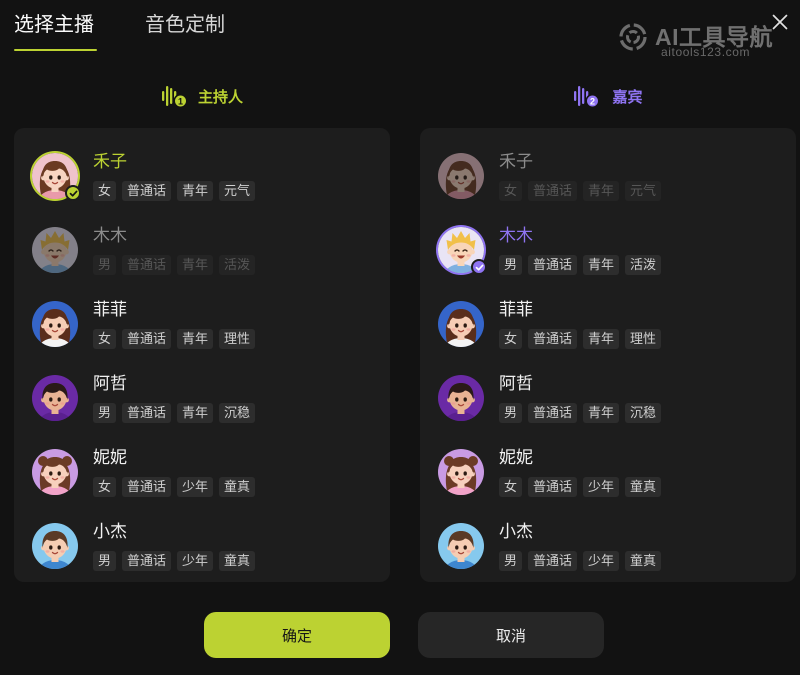 The height and width of the screenshot is (675, 800). What do you see at coordinates (297, 635) in the screenshot?
I see `confirm-button: 确定` at bounding box center [297, 635].